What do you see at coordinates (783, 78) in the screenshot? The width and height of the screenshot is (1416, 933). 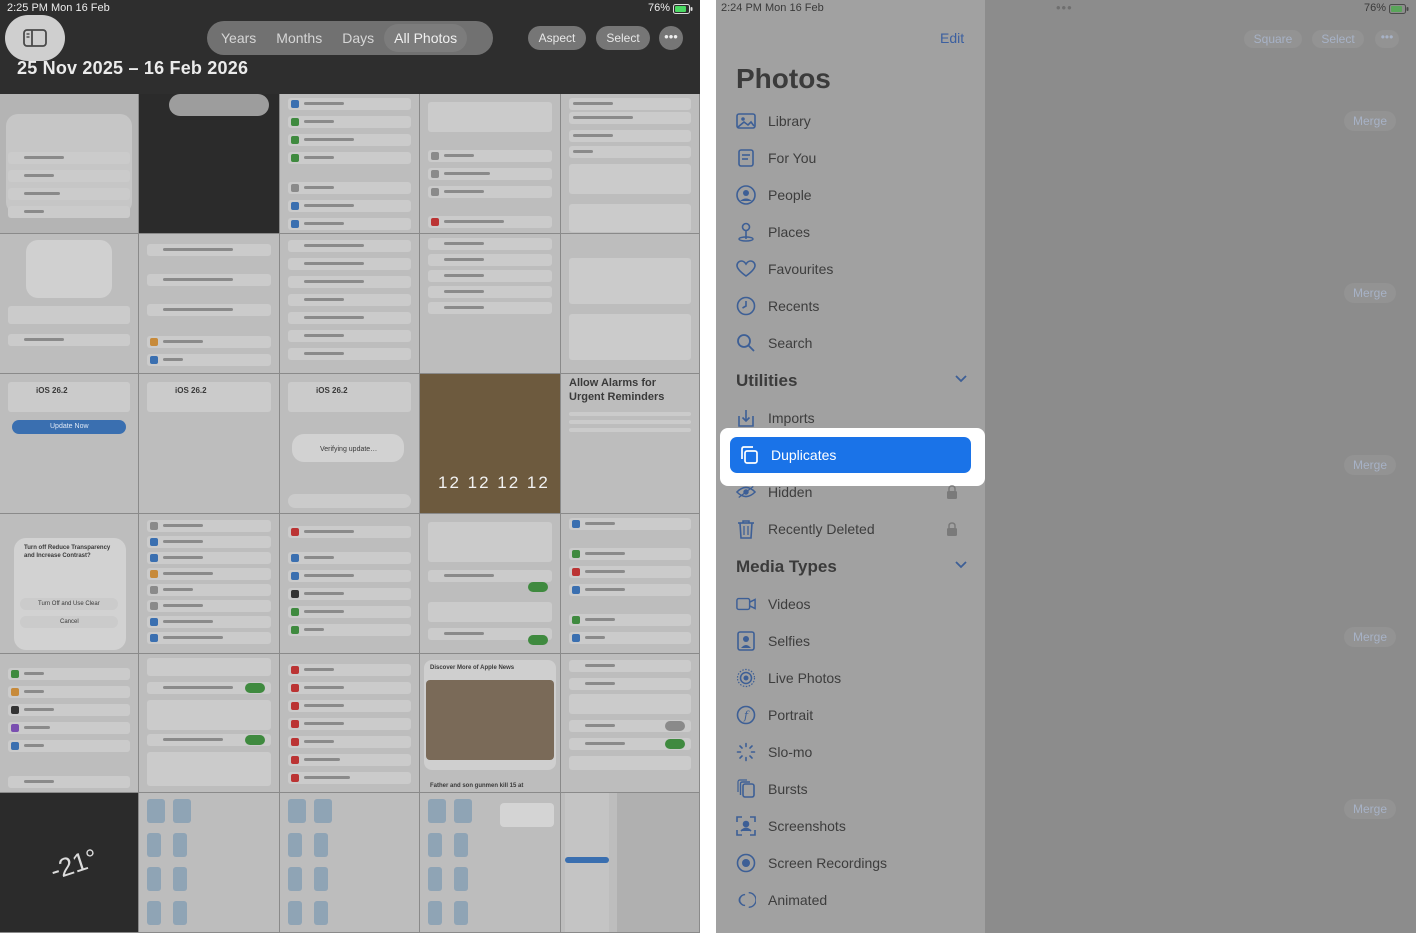 I see `page-title: Photos` at bounding box center [783, 78].